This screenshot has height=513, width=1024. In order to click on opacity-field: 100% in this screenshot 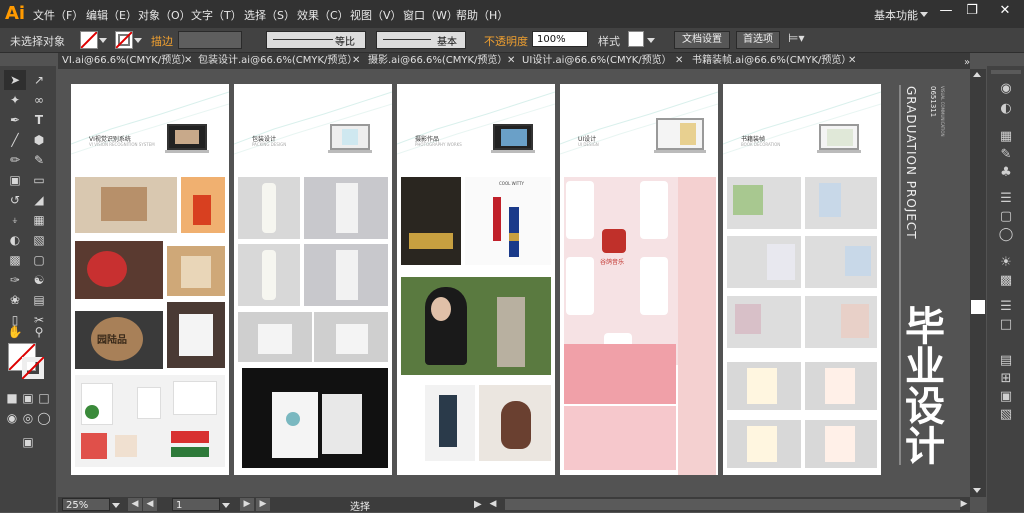, I will do `click(560, 39)`.